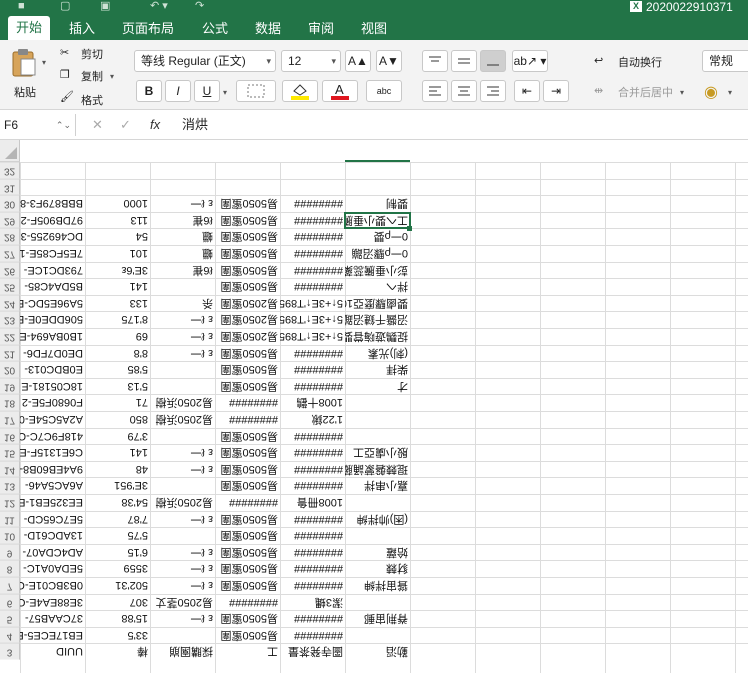 Image resolution: width=748 pixels, height=673 pixels. What do you see at coordinates (52, 220) in the screenshot?
I see `table-cell: 97DB905F-2` at bounding box center [52, 220].